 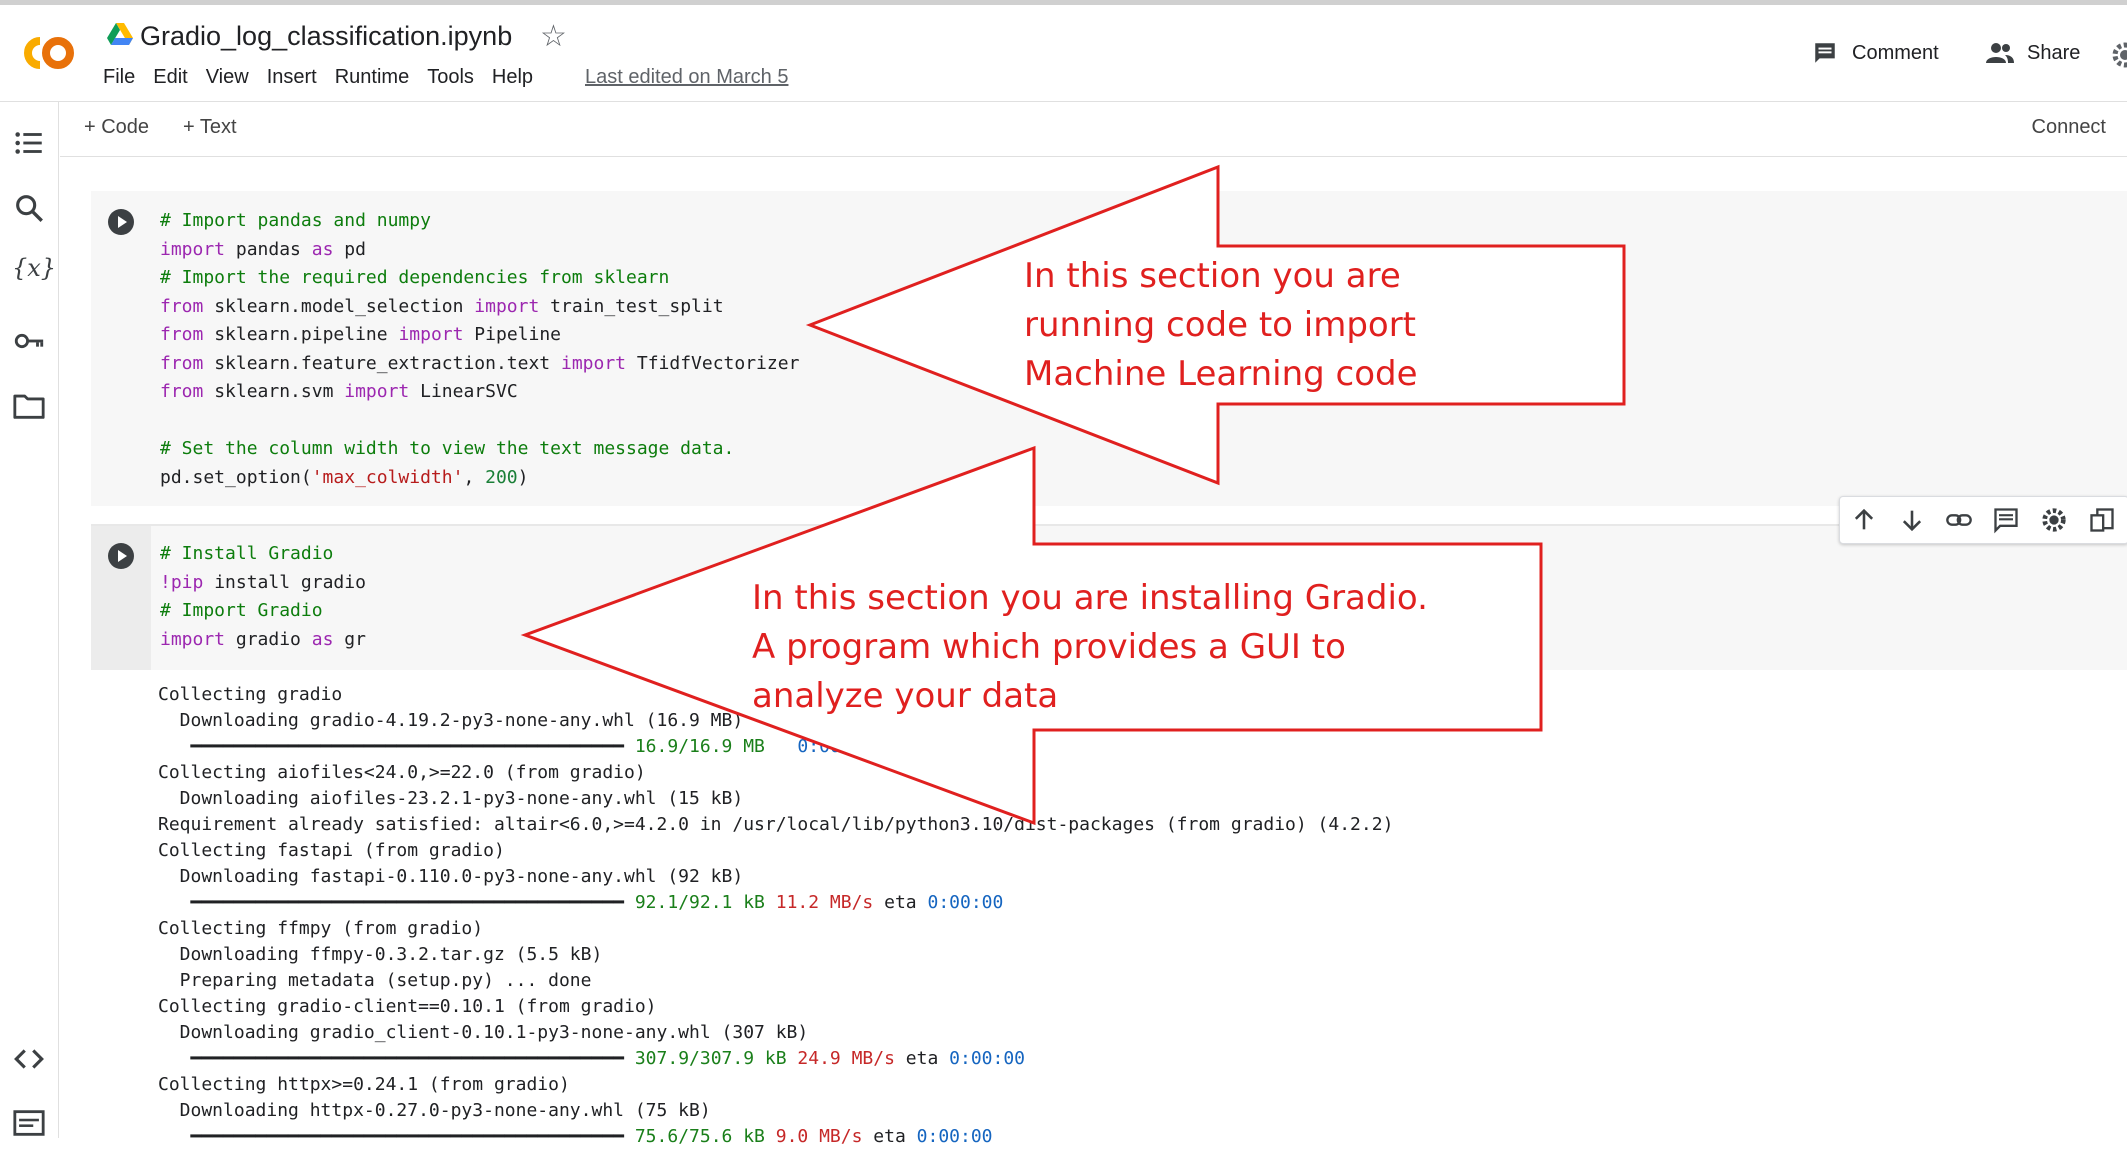 I want to click on left-sidebar: {x}, so click(x=29, y=620).